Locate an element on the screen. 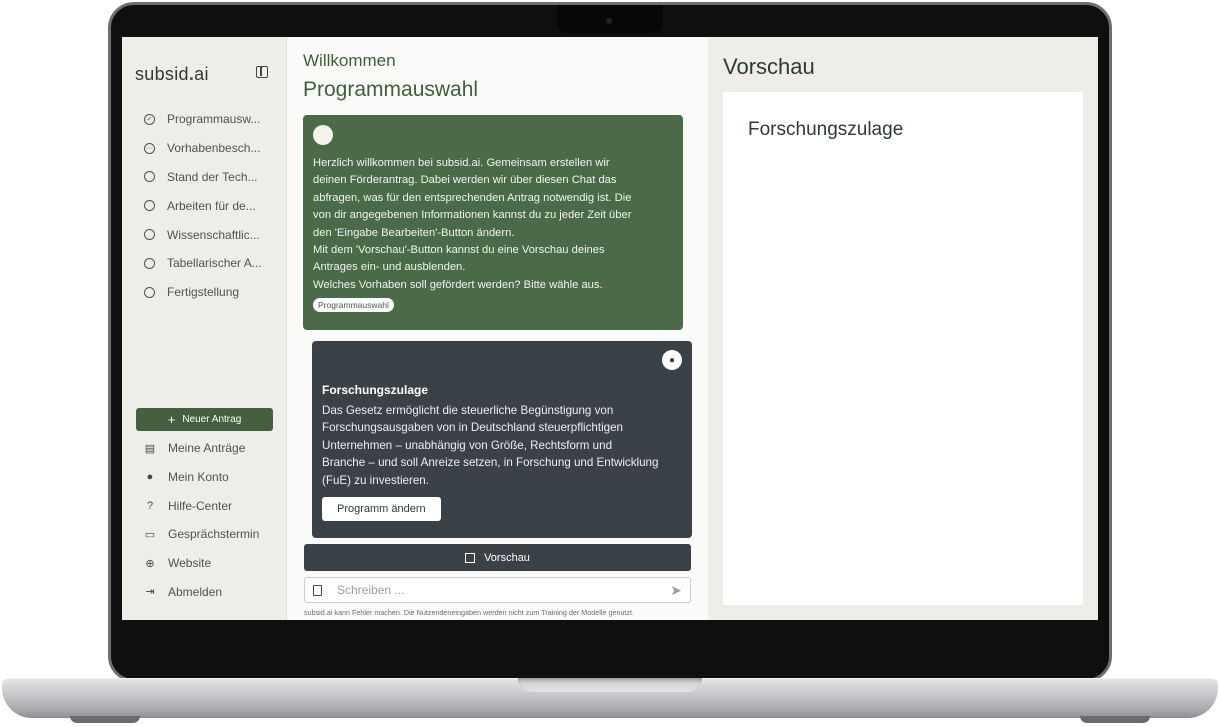 This screenshot has height=727, width=1220. nav-meine-antraege: ▤ Meine Anträge is located at coordinates (201, 448).